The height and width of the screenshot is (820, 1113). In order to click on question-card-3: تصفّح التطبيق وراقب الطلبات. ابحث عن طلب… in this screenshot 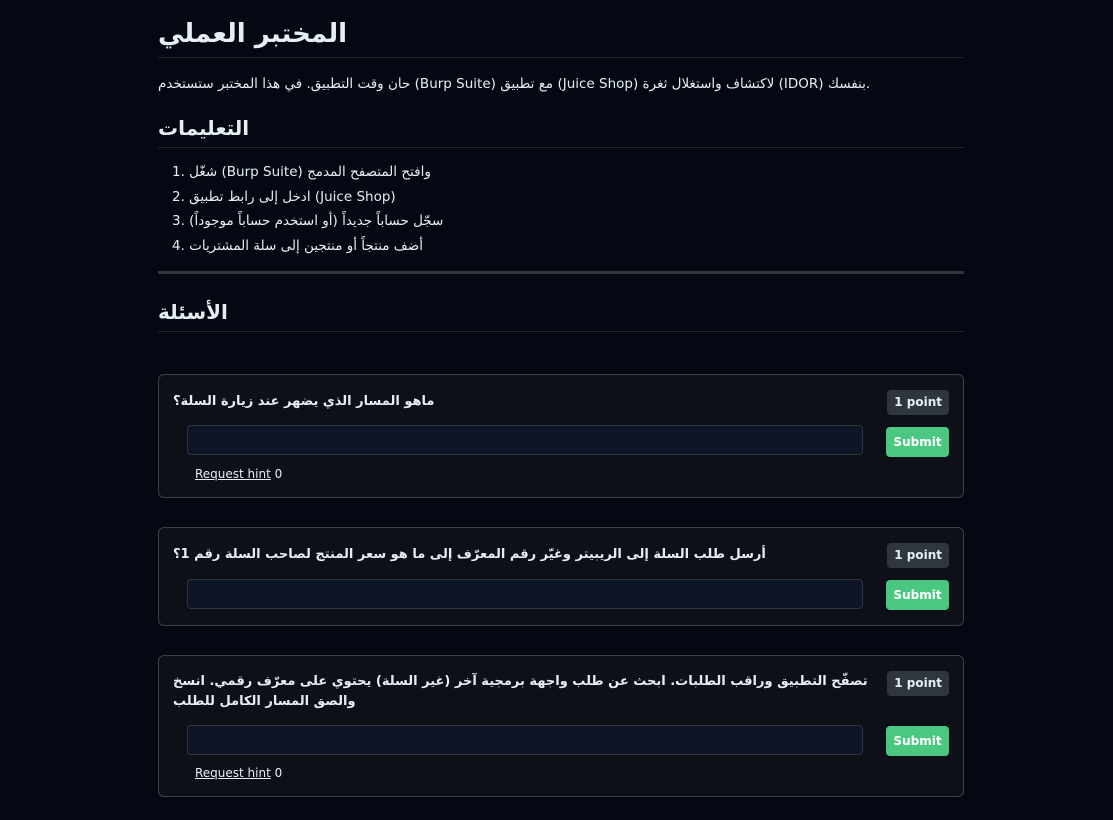, I will do `click(561, 726)`.